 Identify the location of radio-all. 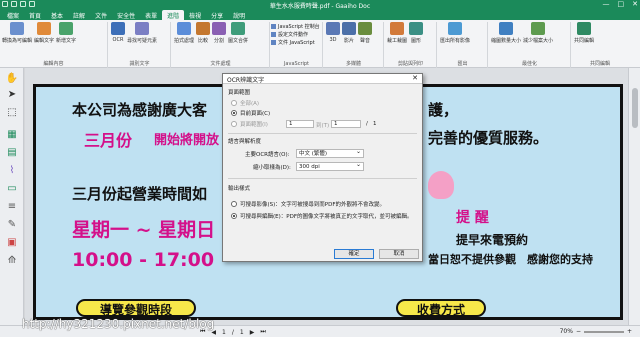
(234, 103).